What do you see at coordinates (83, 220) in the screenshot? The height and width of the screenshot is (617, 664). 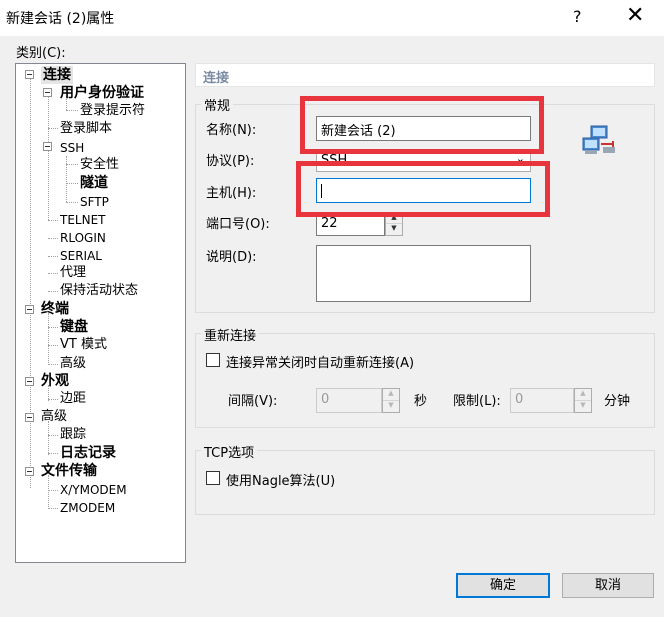 I see `tree-item-telnet: TELNET` at bounding box center [83, 220].